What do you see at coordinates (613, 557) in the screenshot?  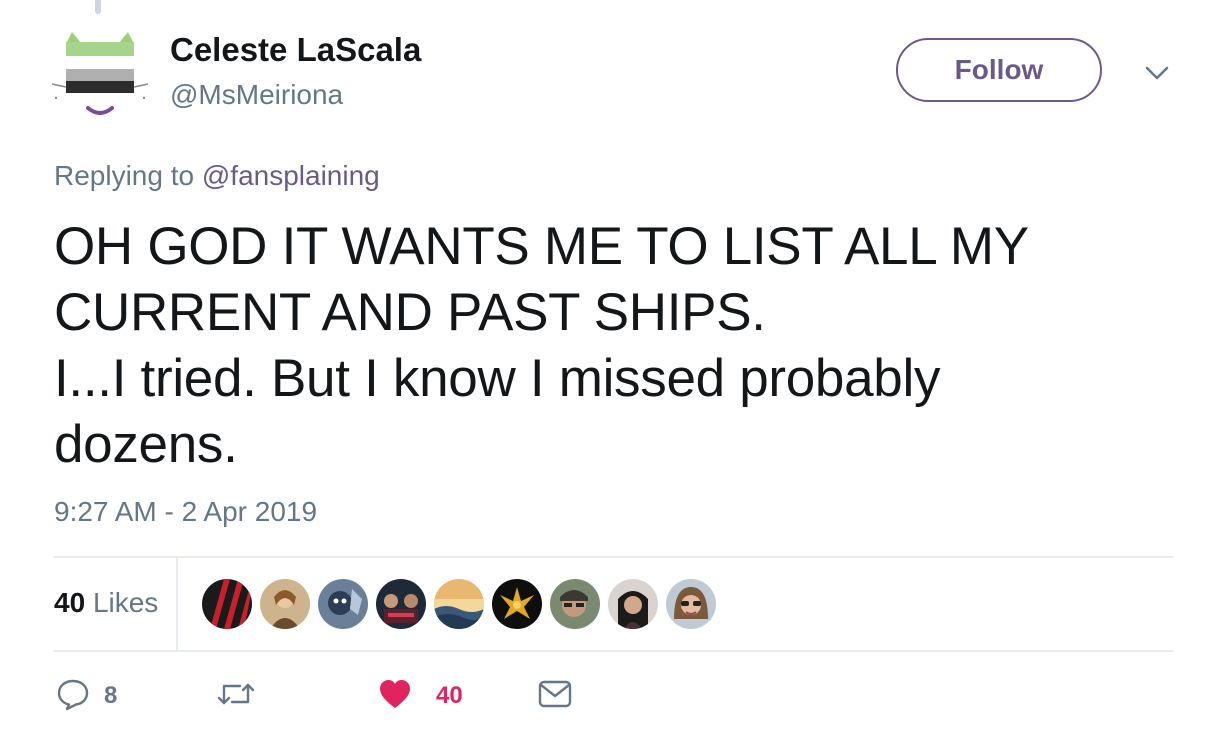 I see `stats-divider-top` at bounding box center [613, 557].